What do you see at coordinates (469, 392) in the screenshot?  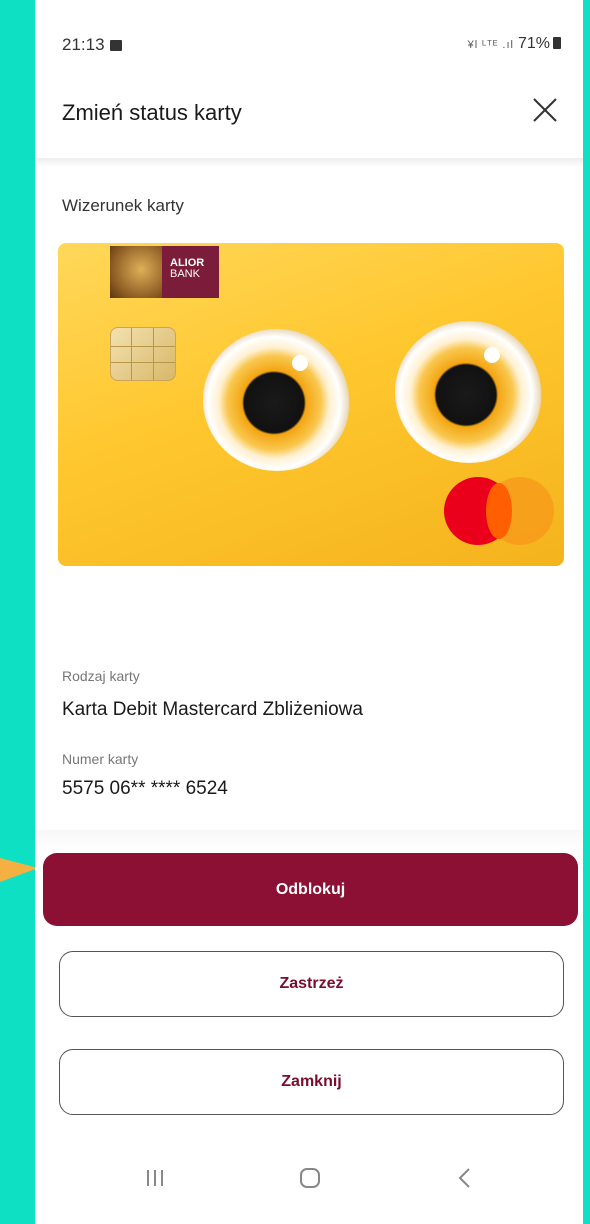 I see `right-eye-graphic` at bounding box center [469, 392].